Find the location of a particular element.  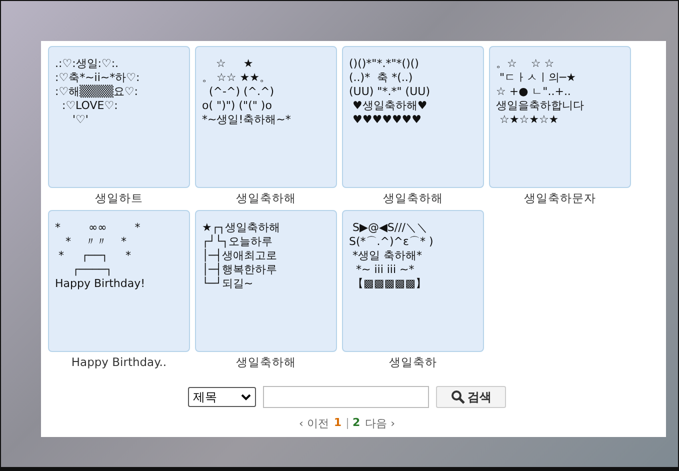

text-art-line: (..)* 축 *(..) is located at coordinates (381, 78).